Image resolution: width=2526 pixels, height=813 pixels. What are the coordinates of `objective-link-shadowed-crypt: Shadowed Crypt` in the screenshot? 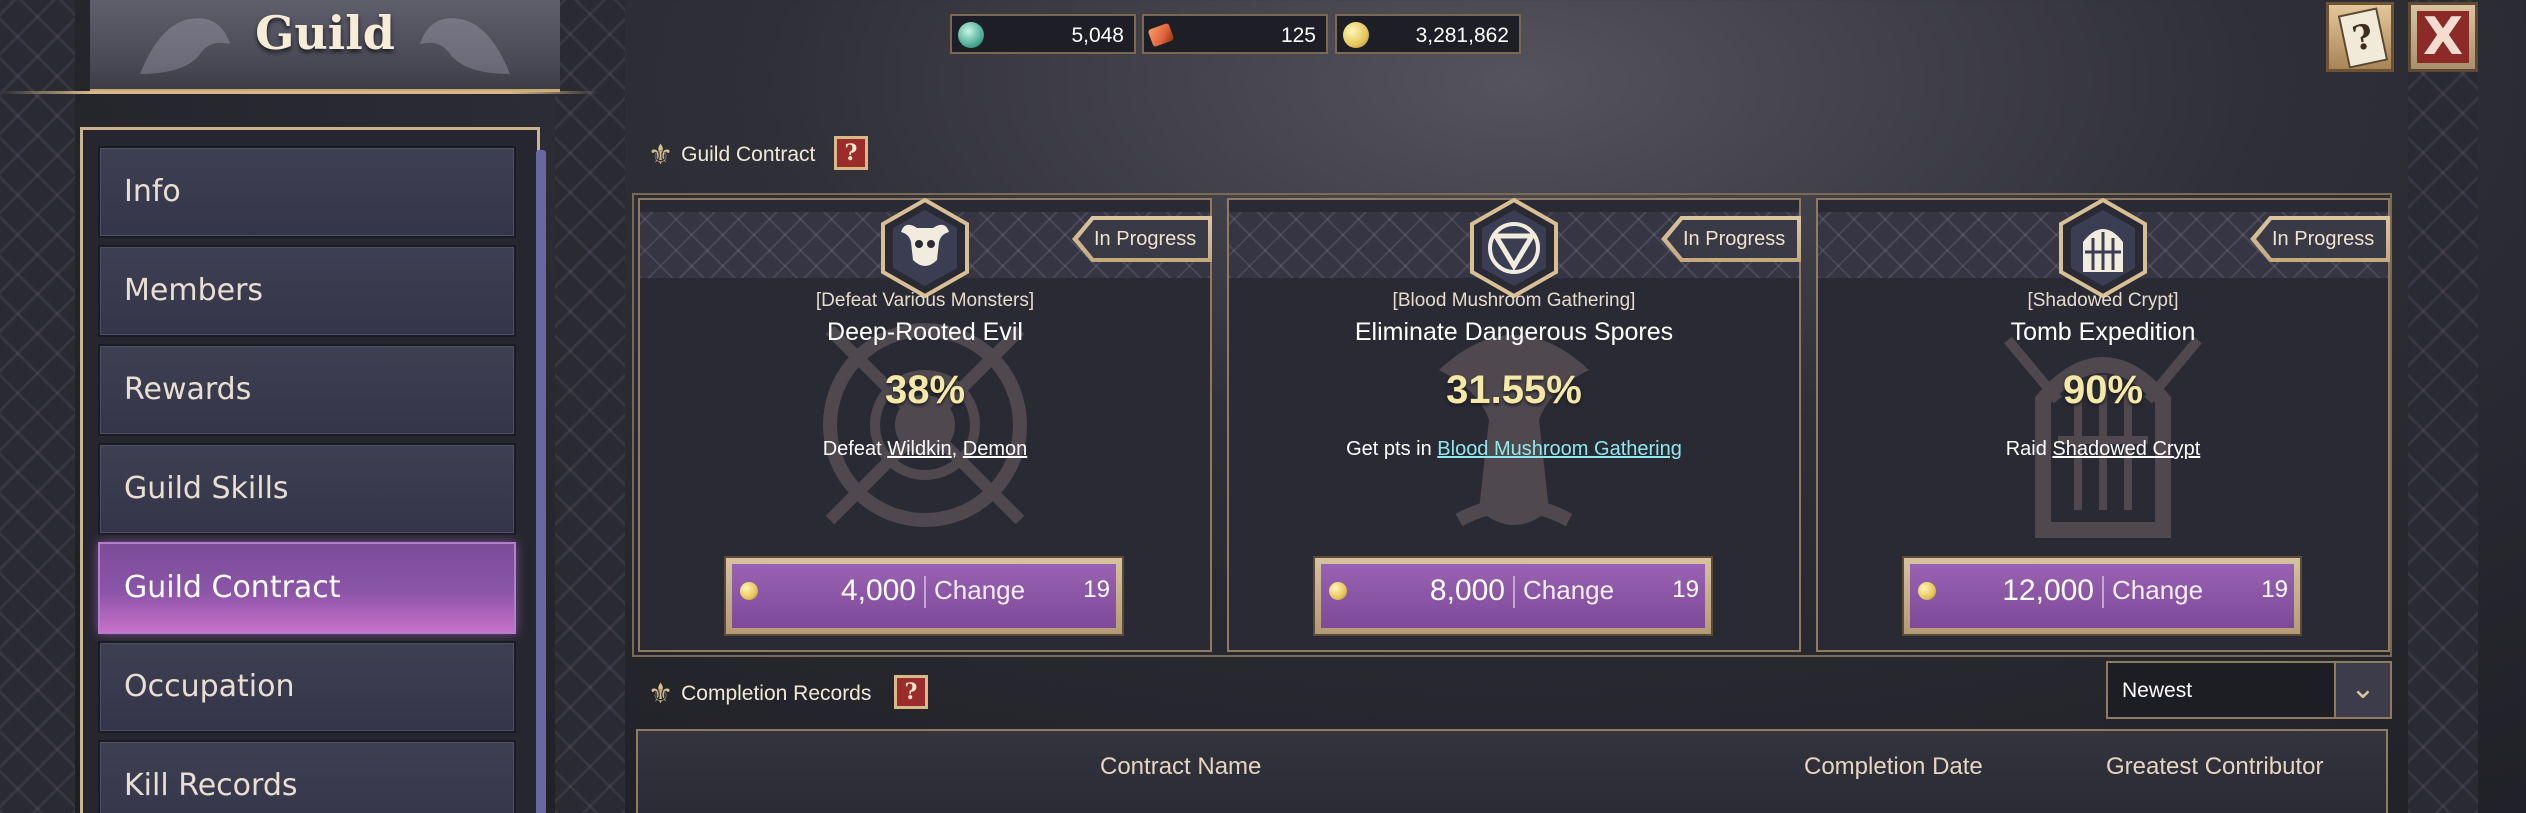 It's located at (2126, 449).